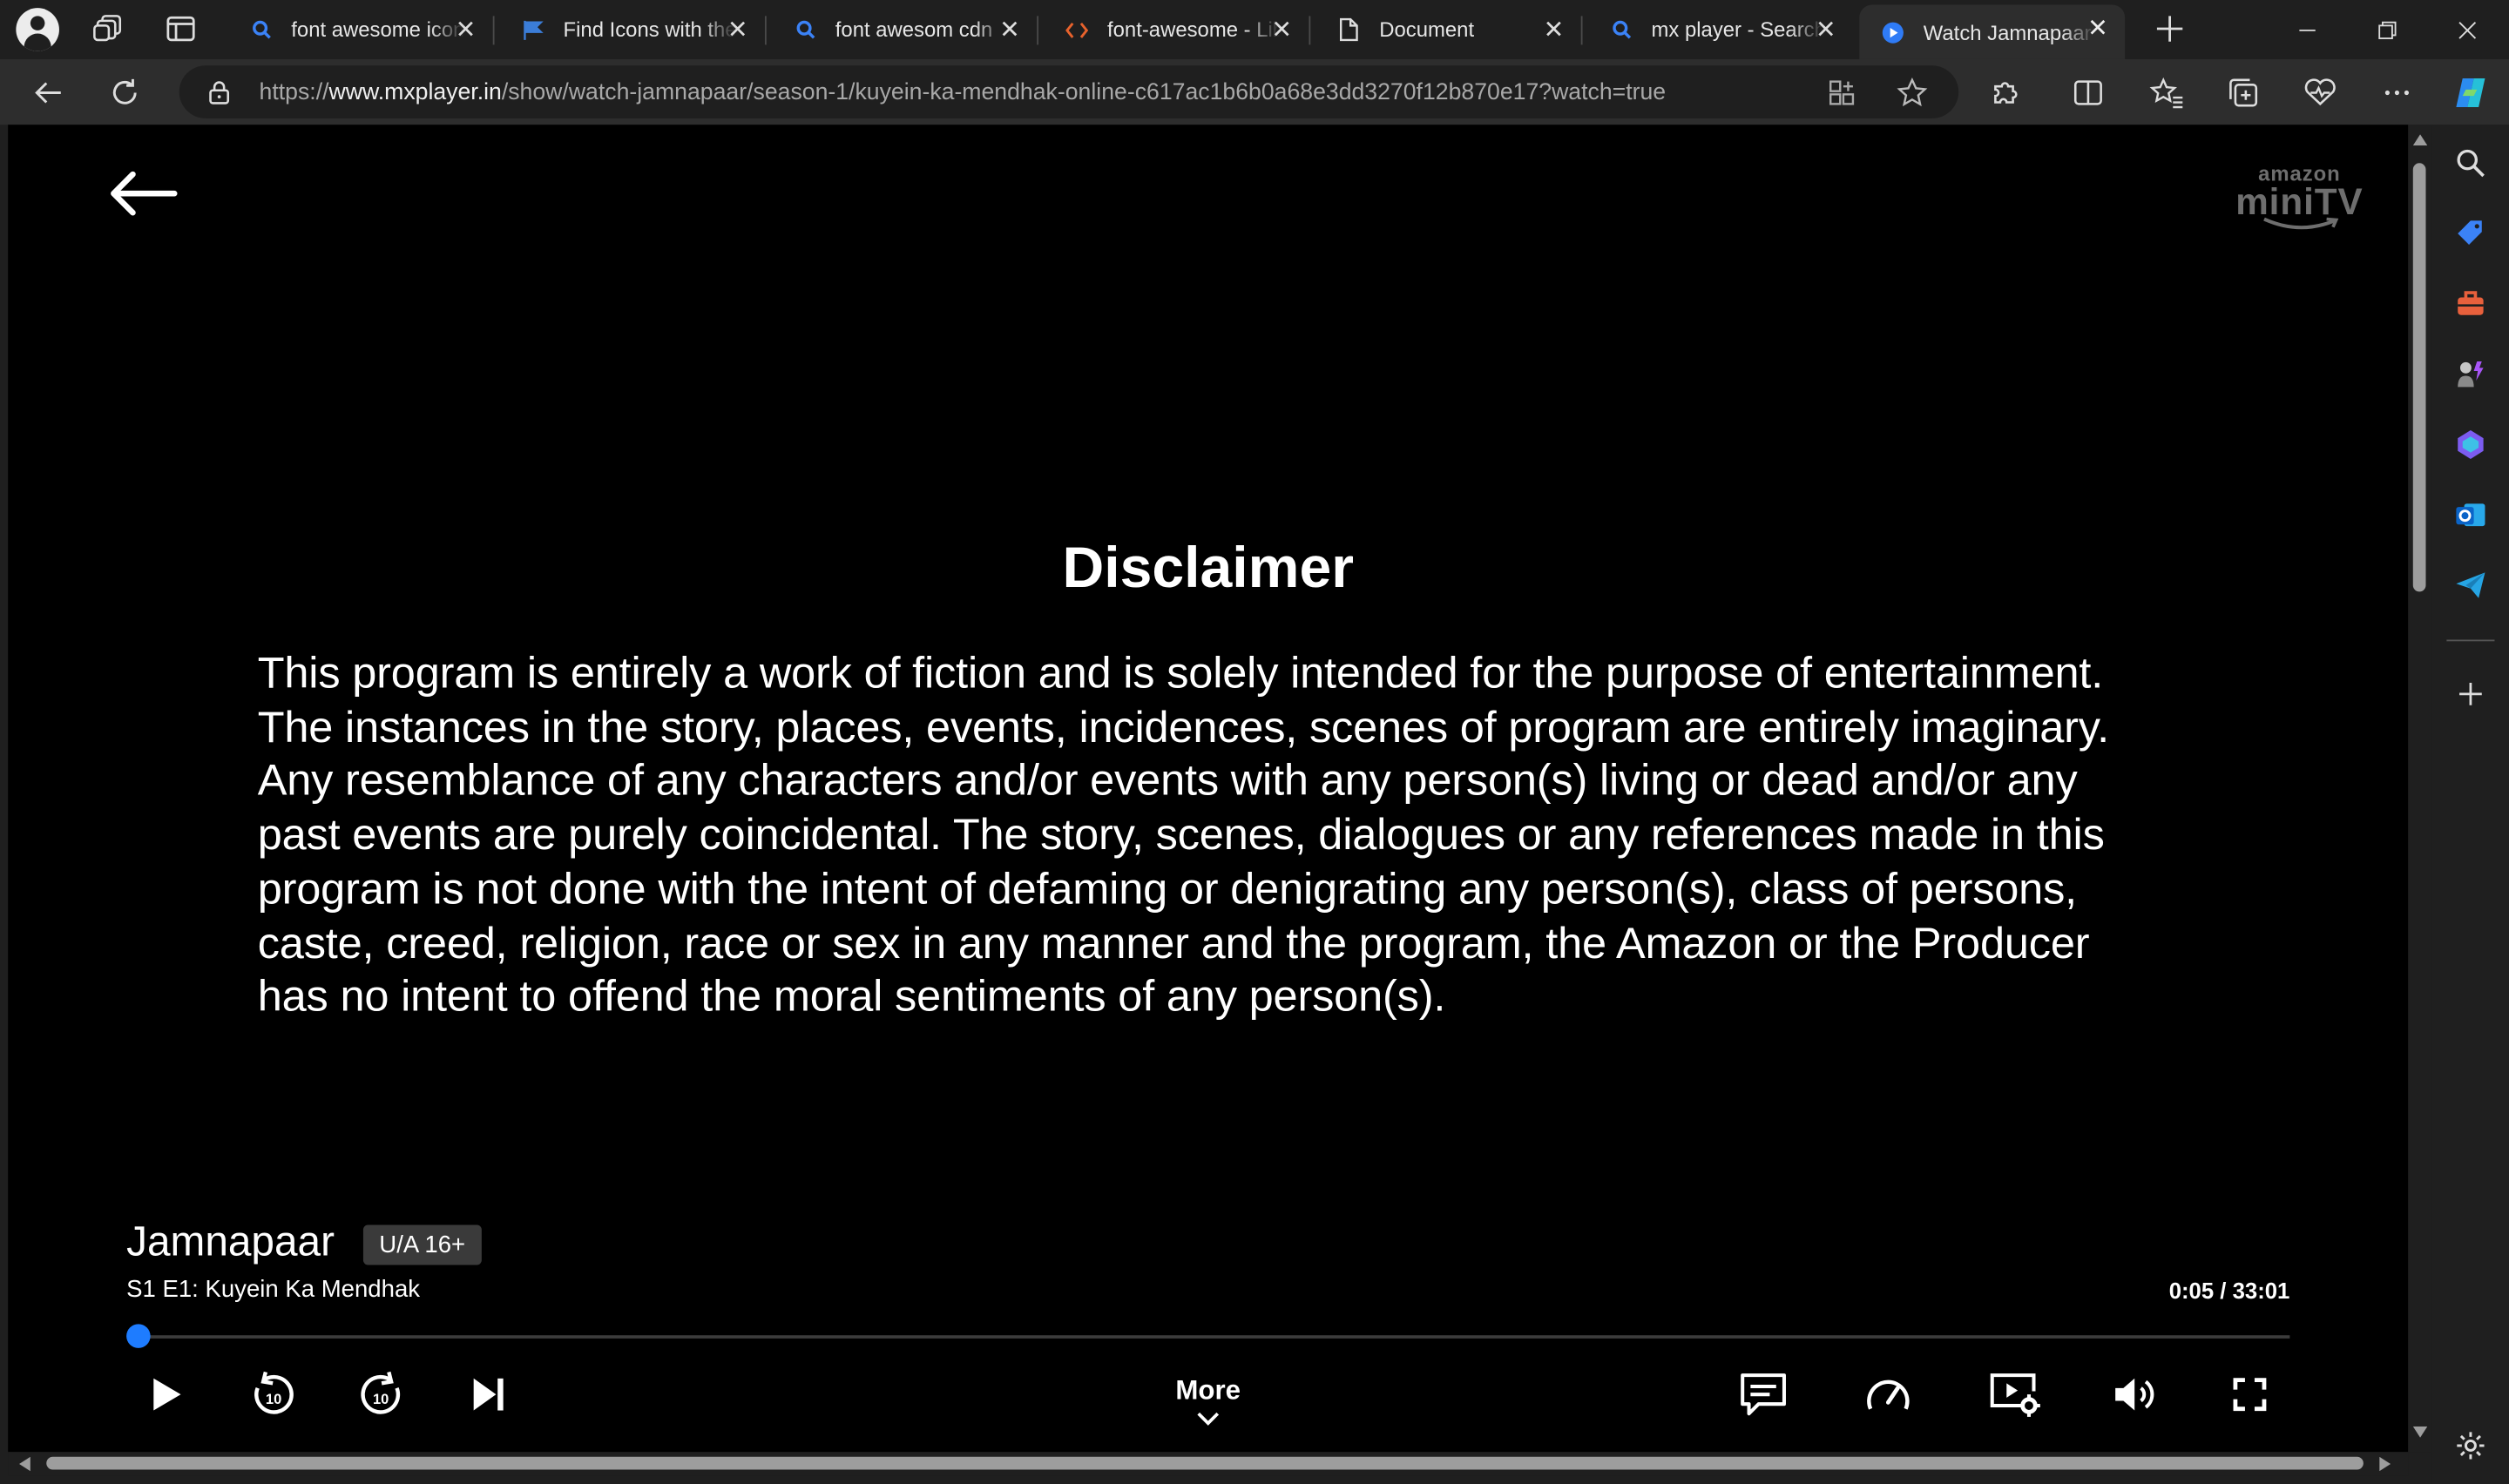  What do you see at coordinates (2005, 93) in the screenshot?
I see `extensions-puzzle-icon` at bounding box center [2005, 93].